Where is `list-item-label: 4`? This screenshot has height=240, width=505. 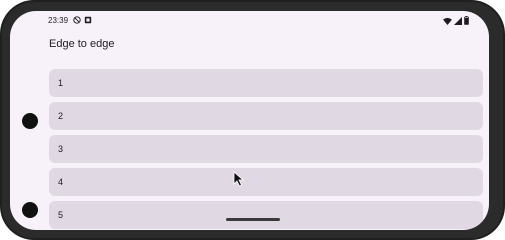
list-item-label: 4 is located at coordinates (61, 182).